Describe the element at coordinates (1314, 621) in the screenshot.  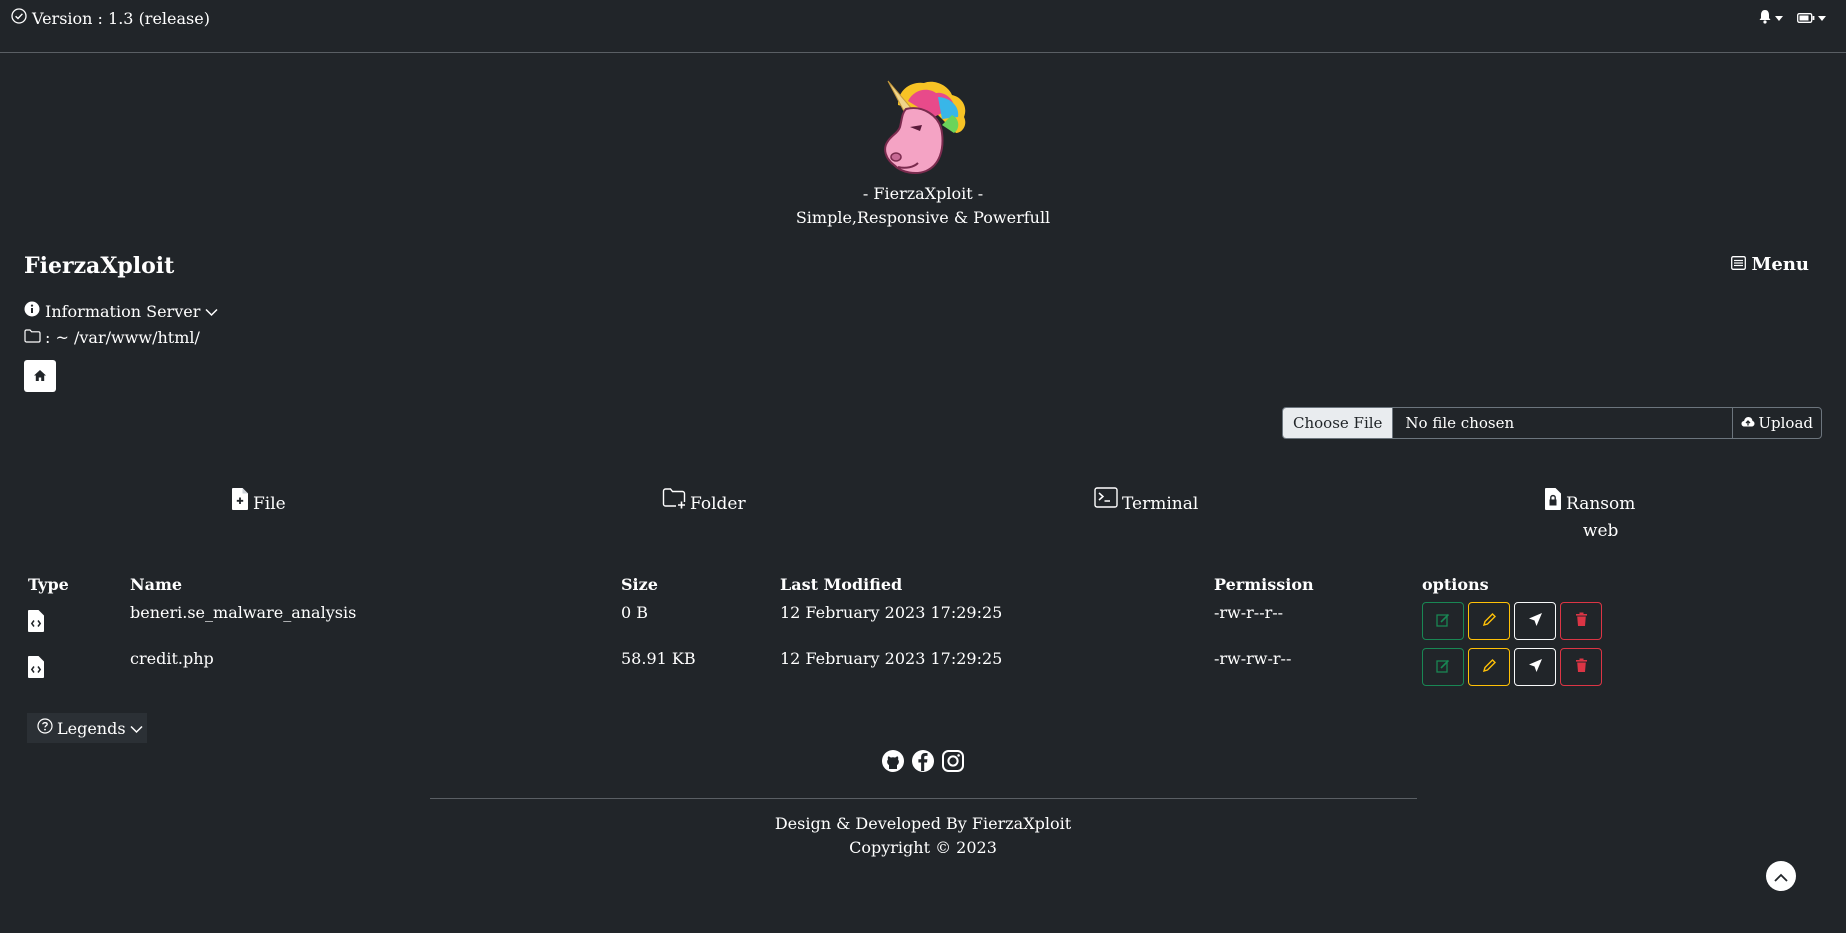
I see `file-permission: -rw-r--r--` at that location.